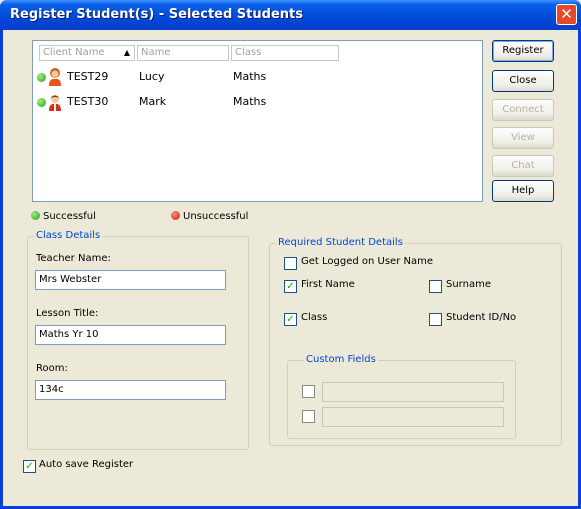  I want to click on window-title: Register Student(s) - Selected Students, so click(156, 14).